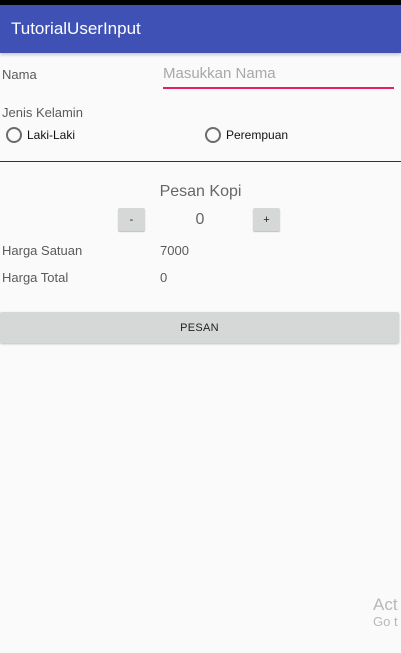 This screenshot has height=653, width=401. I want to click on name-input, so click(278, 75).